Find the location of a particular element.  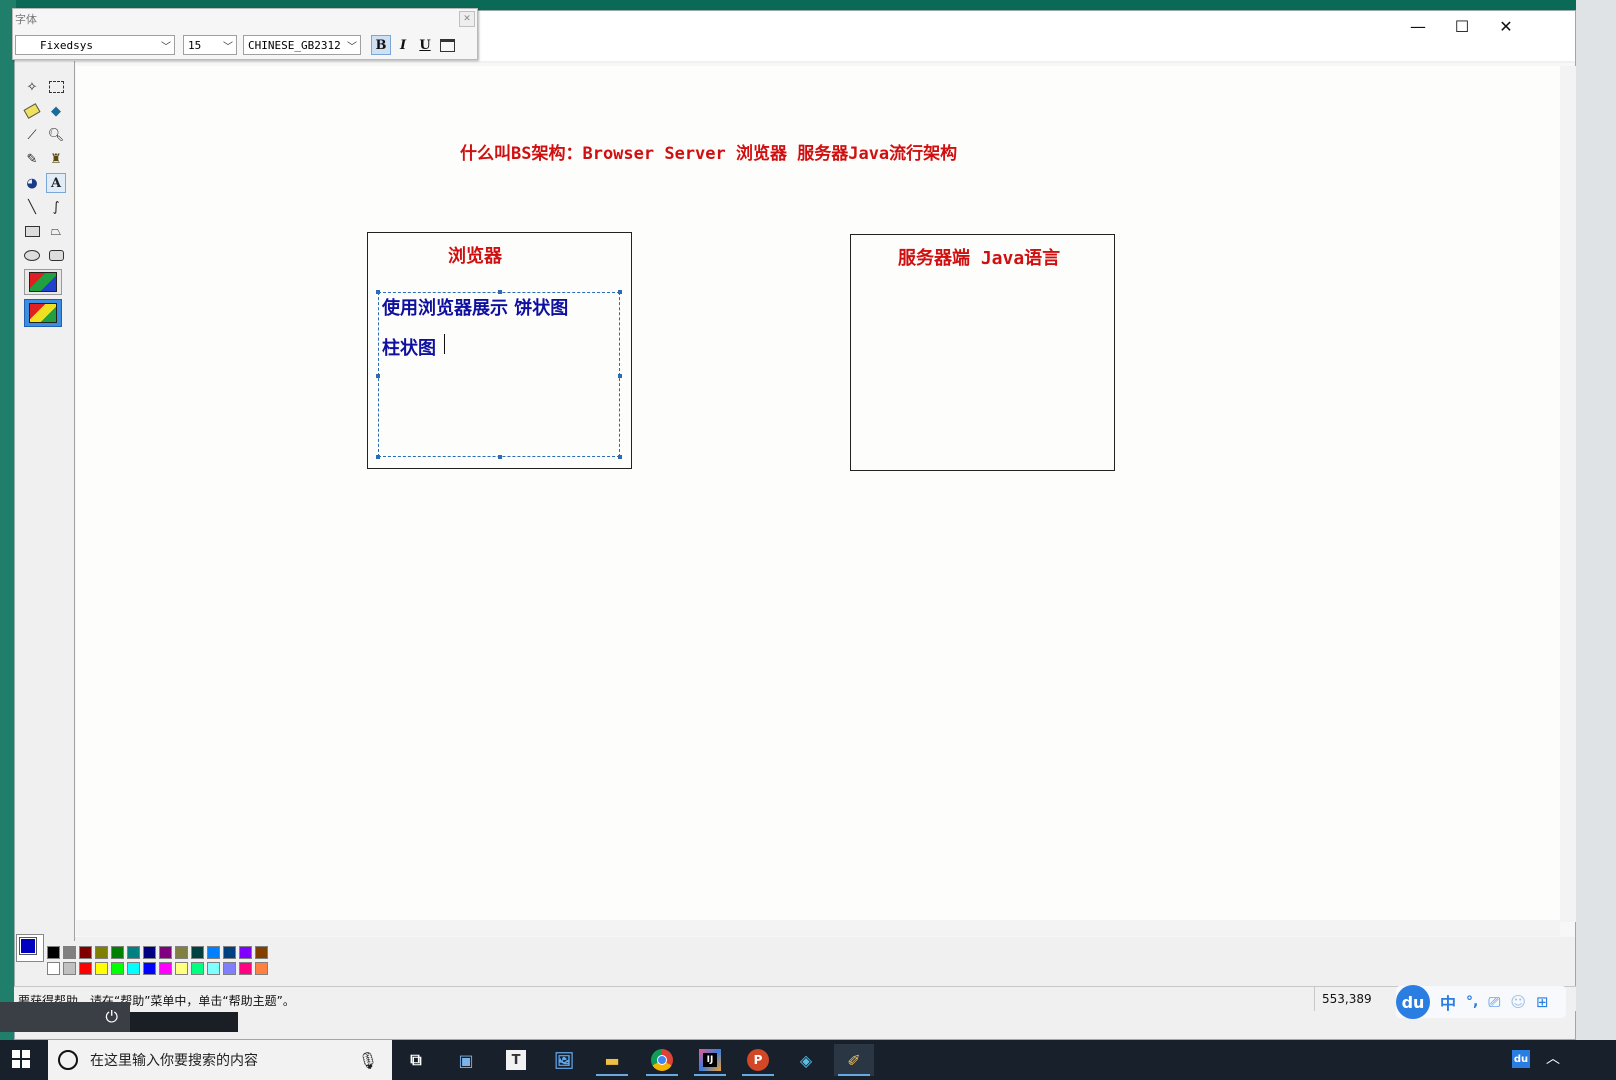

tray-ime-icon: du is located at coordinates (1521, 1059).